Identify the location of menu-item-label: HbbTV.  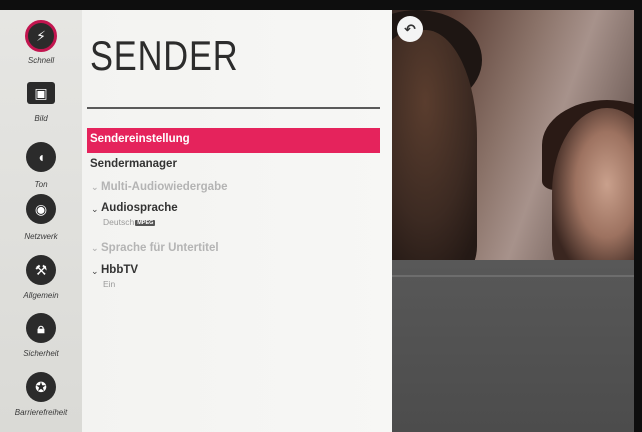
(120, 270).